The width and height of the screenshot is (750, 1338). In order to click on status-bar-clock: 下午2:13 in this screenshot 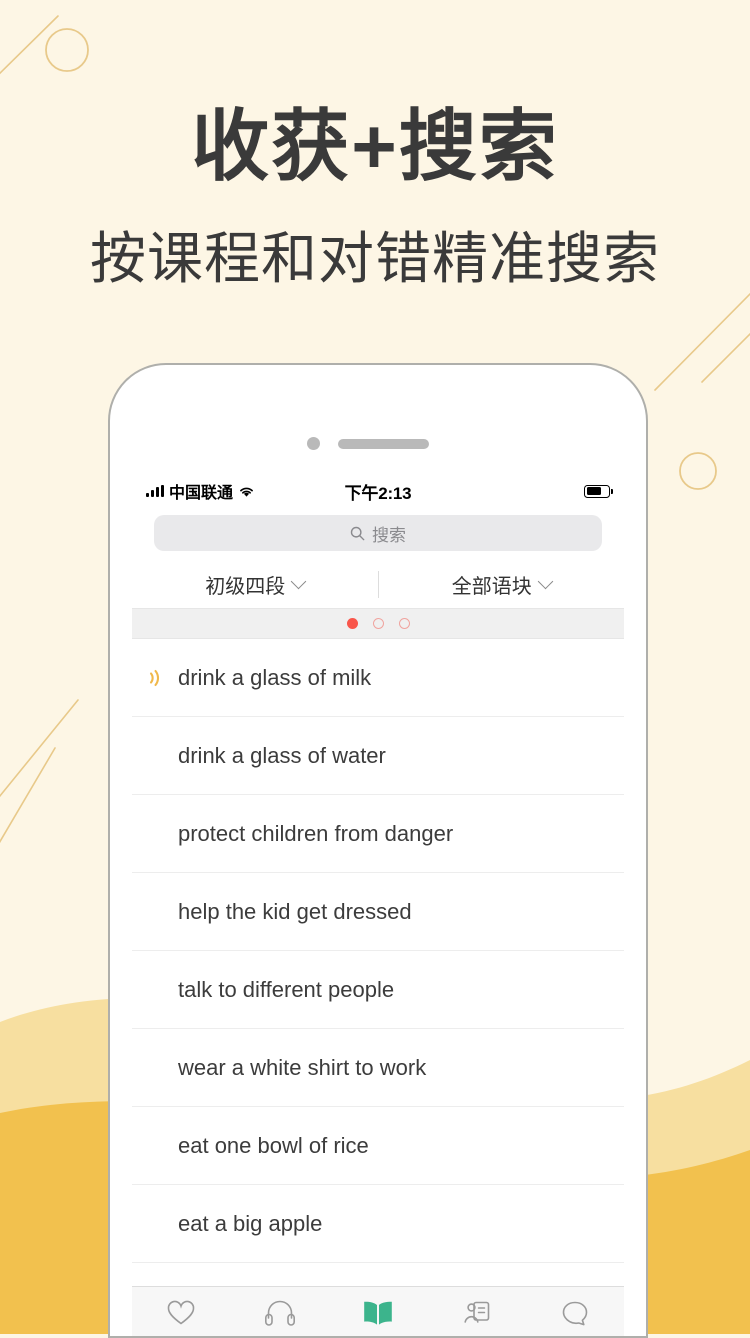, I will do `click(378, 493)`.